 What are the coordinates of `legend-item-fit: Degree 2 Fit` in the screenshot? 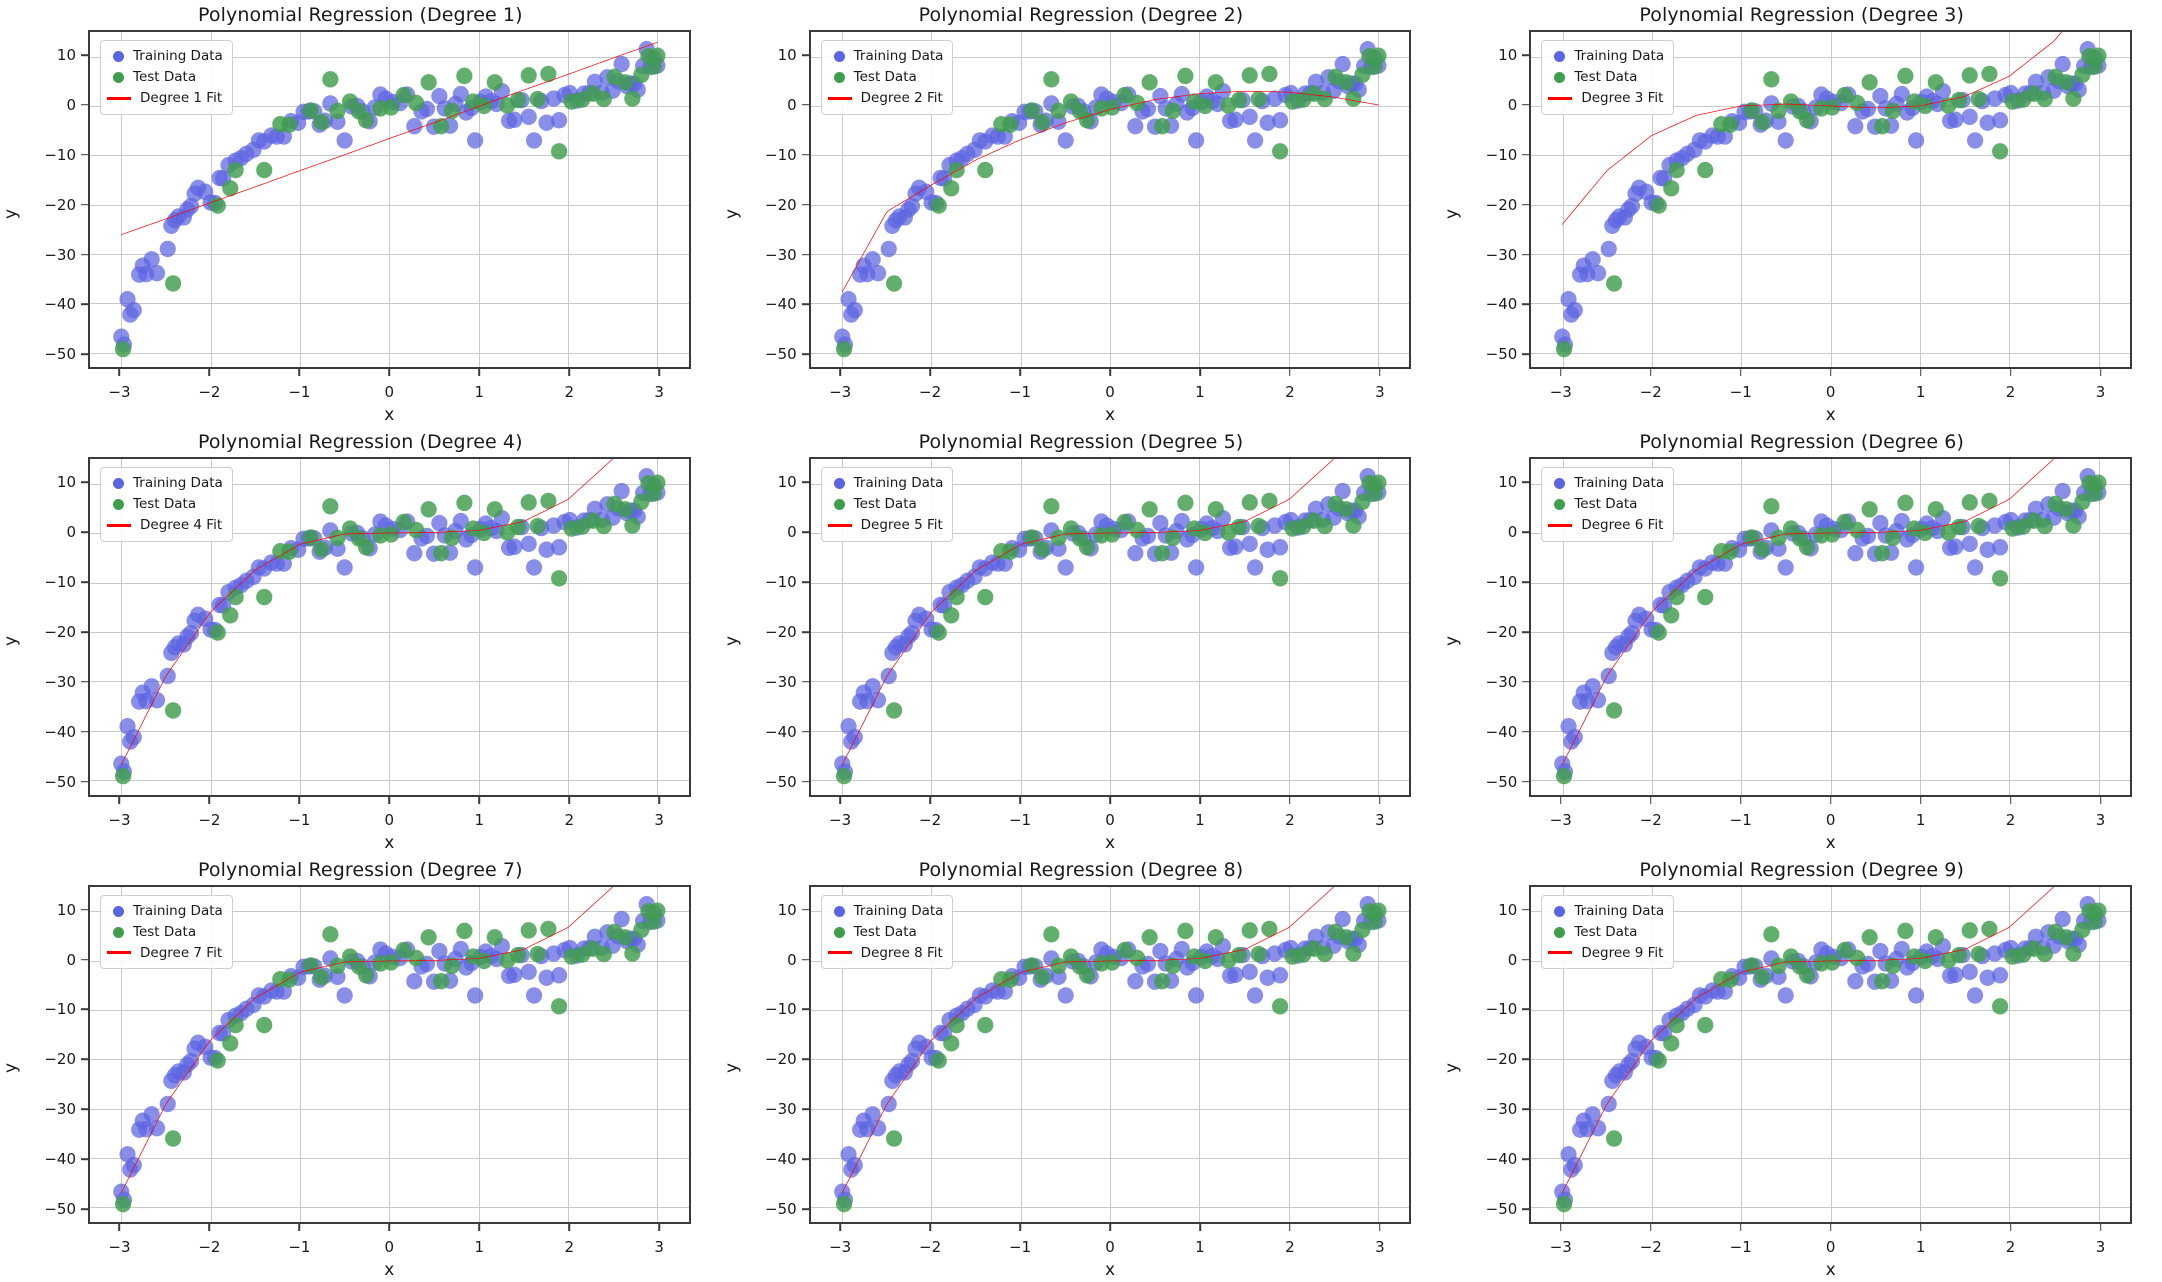 It's located at (885, 98).